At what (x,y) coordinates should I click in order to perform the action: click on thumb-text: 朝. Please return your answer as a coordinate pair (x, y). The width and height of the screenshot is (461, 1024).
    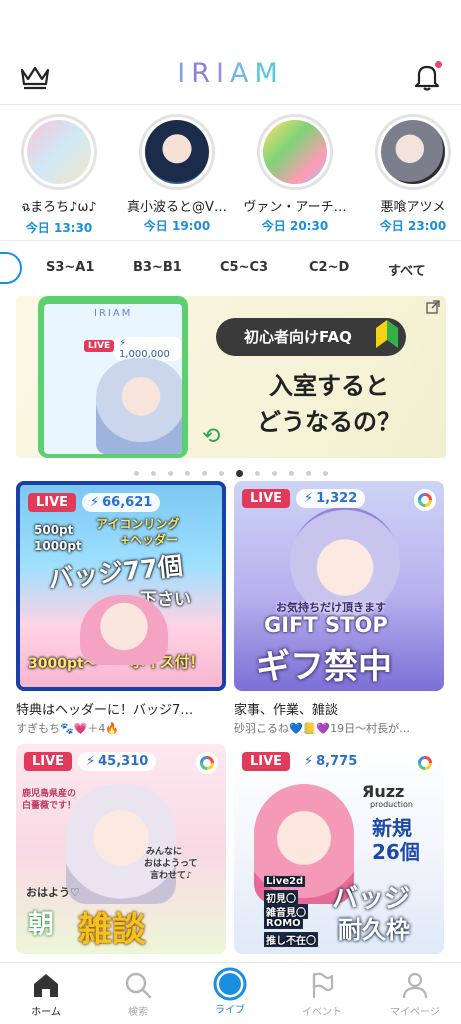
    Looking at the image, I should click on (41, 925).